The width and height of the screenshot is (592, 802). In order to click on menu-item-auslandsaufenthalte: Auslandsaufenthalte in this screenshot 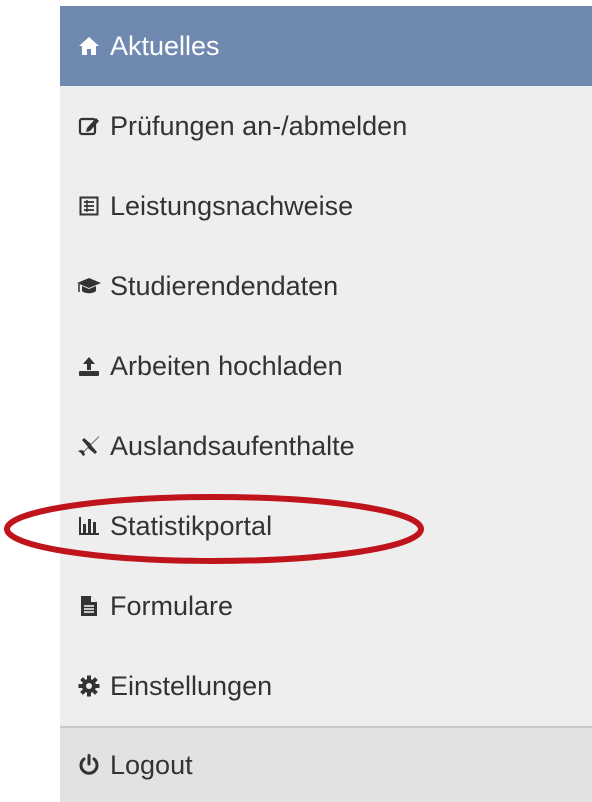, I will do `click(326, 446)`.